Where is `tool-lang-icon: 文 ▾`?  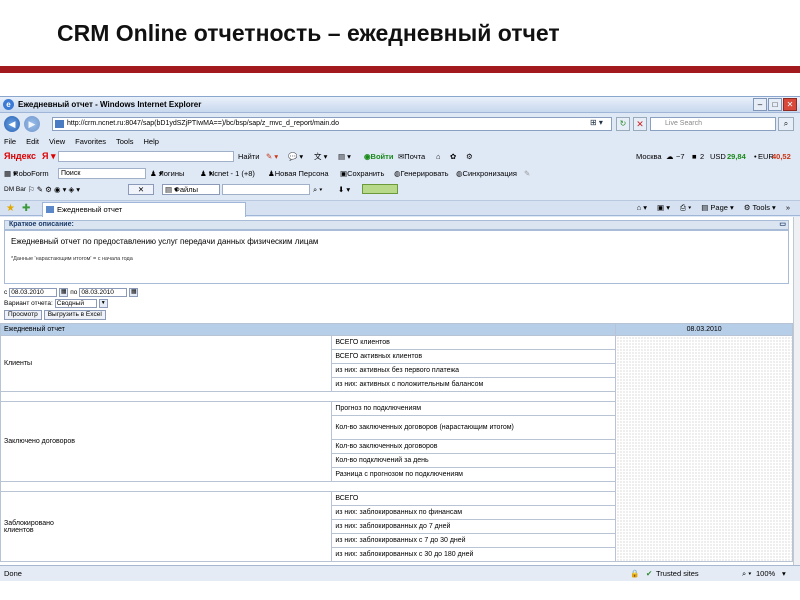 tool-lang-icon: 文 ▾ is located at coordinates (320, 156).